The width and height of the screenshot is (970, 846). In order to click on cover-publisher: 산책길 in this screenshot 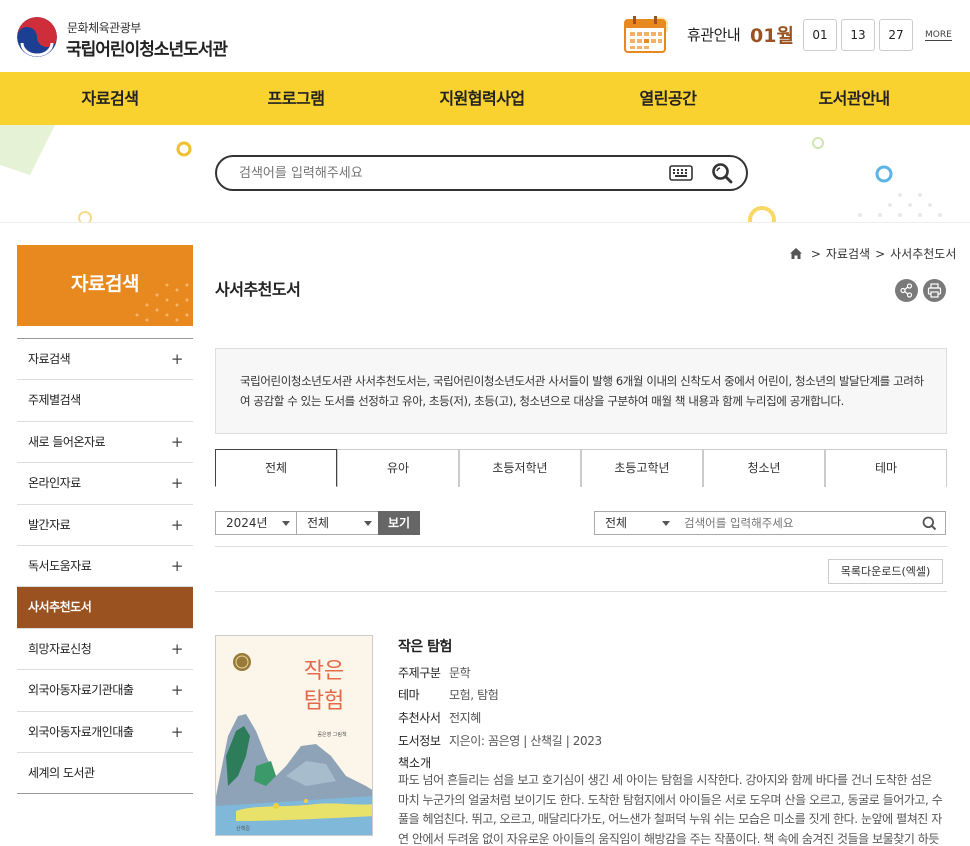, I will do `click(243, 828)`.